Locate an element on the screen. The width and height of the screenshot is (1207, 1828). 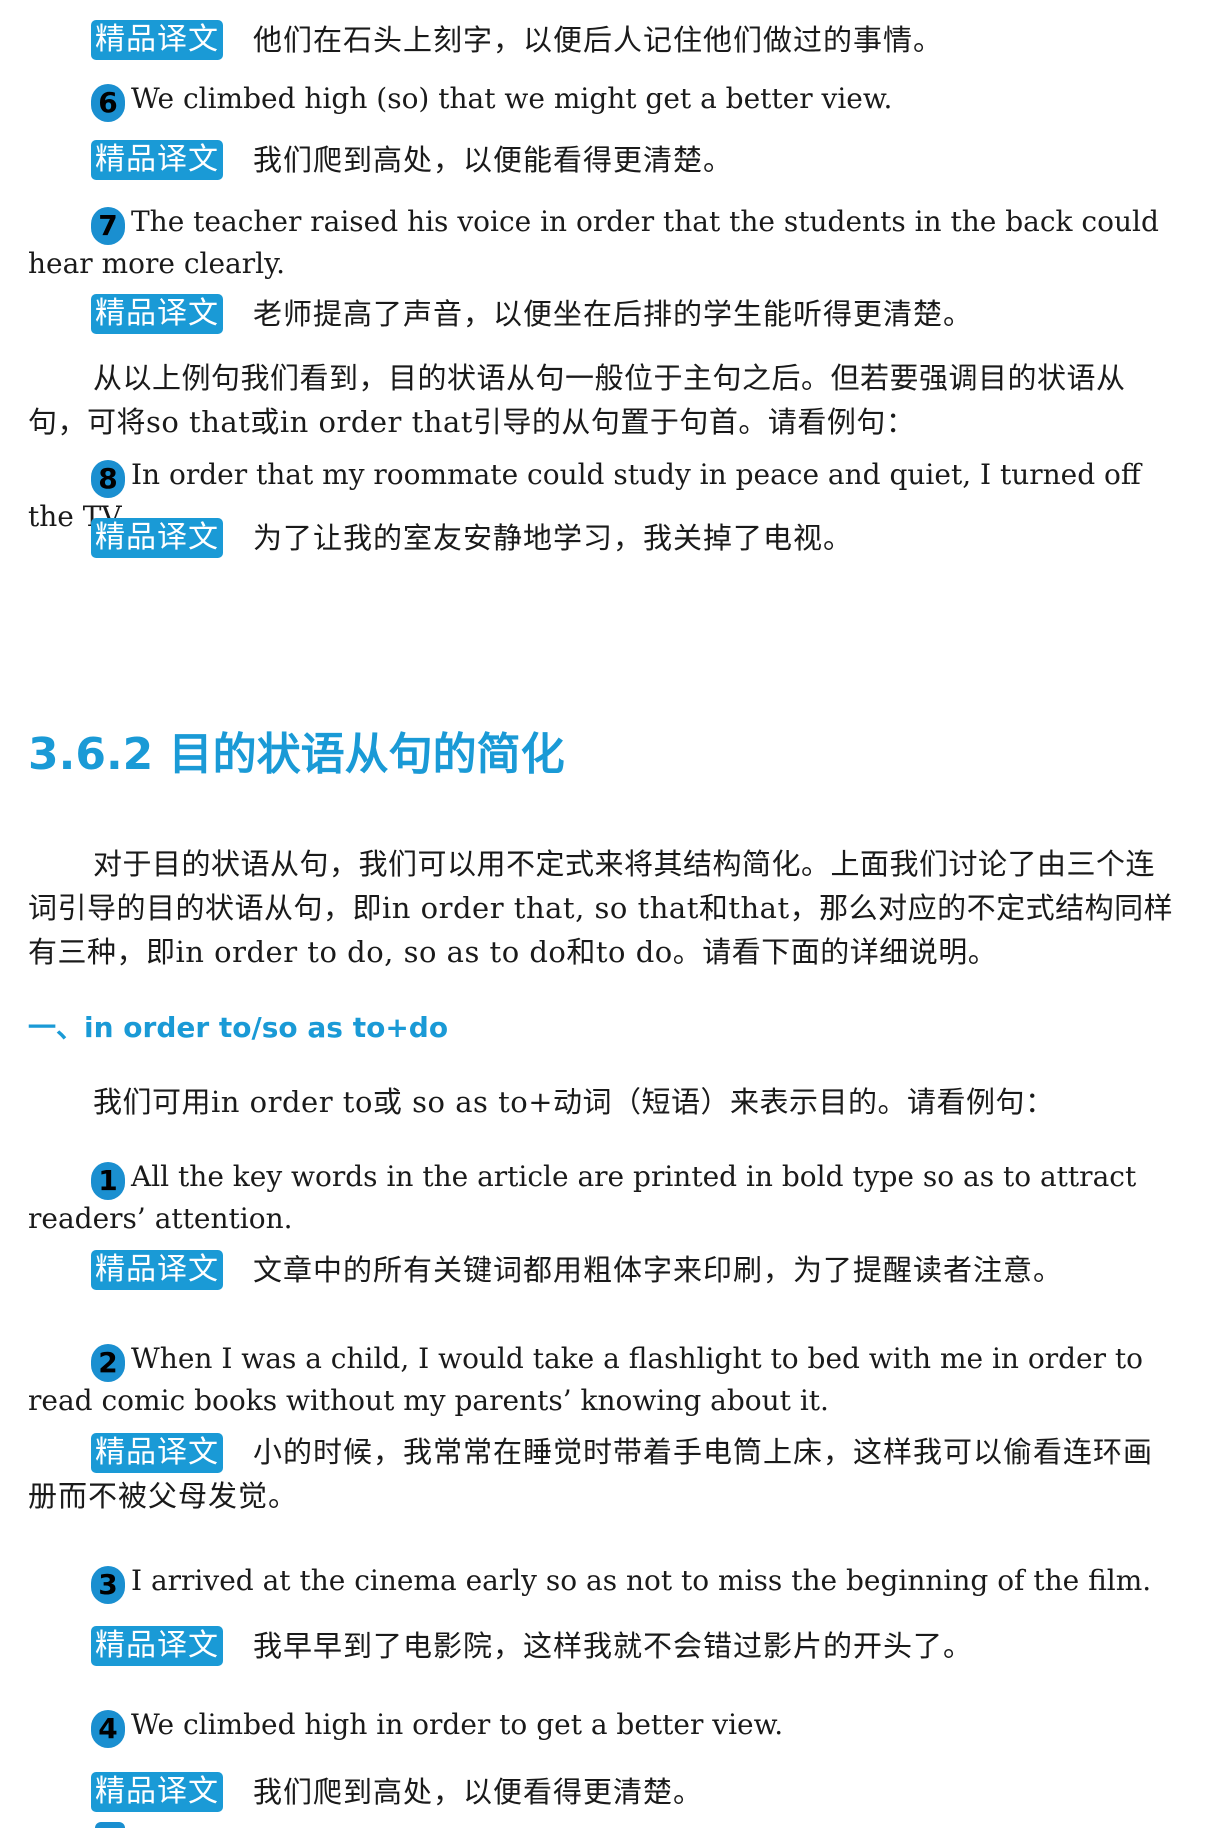
translation-text: 我早早到了电影院，这样我就不会错过影片的开头了。 is located at coordinates (613, 1645).